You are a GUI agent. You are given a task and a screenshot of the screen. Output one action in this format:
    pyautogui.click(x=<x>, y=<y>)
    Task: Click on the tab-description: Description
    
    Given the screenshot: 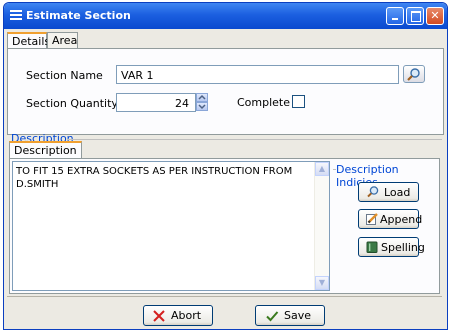 What is the action you would take?
    pyautogui.click(x=45, y=149)
    